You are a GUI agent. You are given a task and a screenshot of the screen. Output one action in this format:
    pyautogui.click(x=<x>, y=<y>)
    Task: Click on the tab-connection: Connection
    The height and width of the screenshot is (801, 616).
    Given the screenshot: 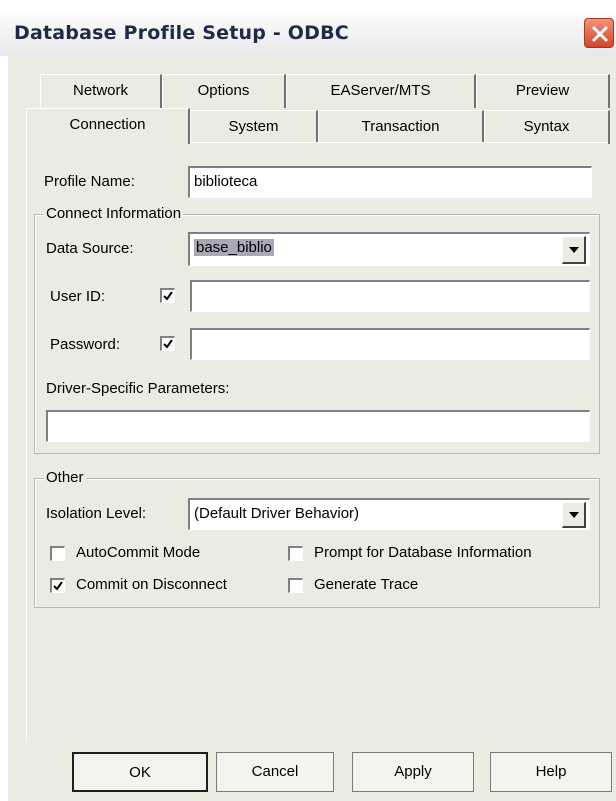 What is the action you would take?
    pyautogui.click(x=108, y=126)
    